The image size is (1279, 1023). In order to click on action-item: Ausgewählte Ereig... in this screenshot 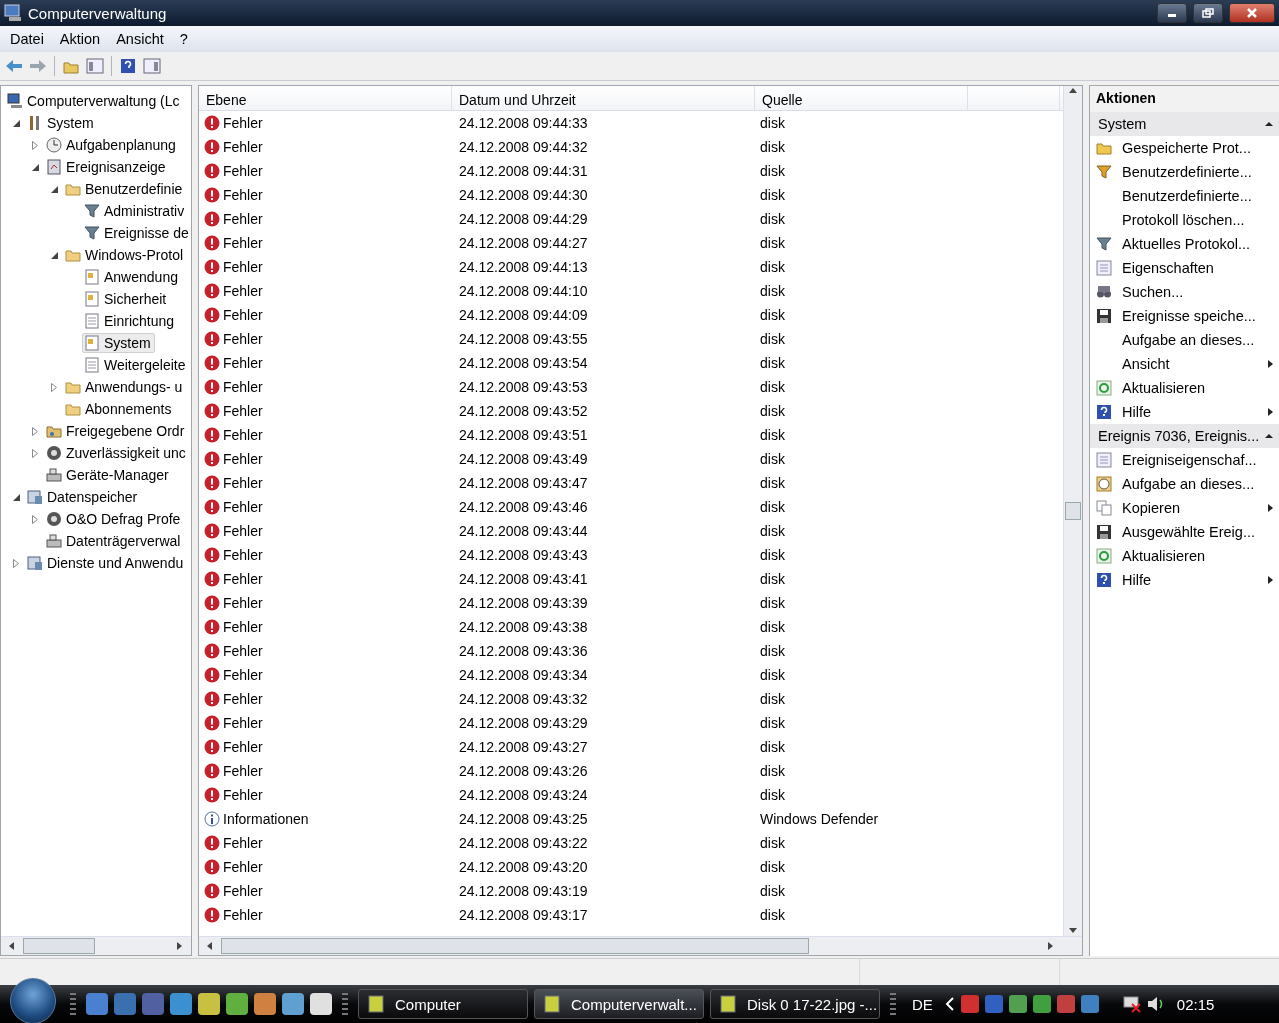, I will do `click(1184, 532)`.